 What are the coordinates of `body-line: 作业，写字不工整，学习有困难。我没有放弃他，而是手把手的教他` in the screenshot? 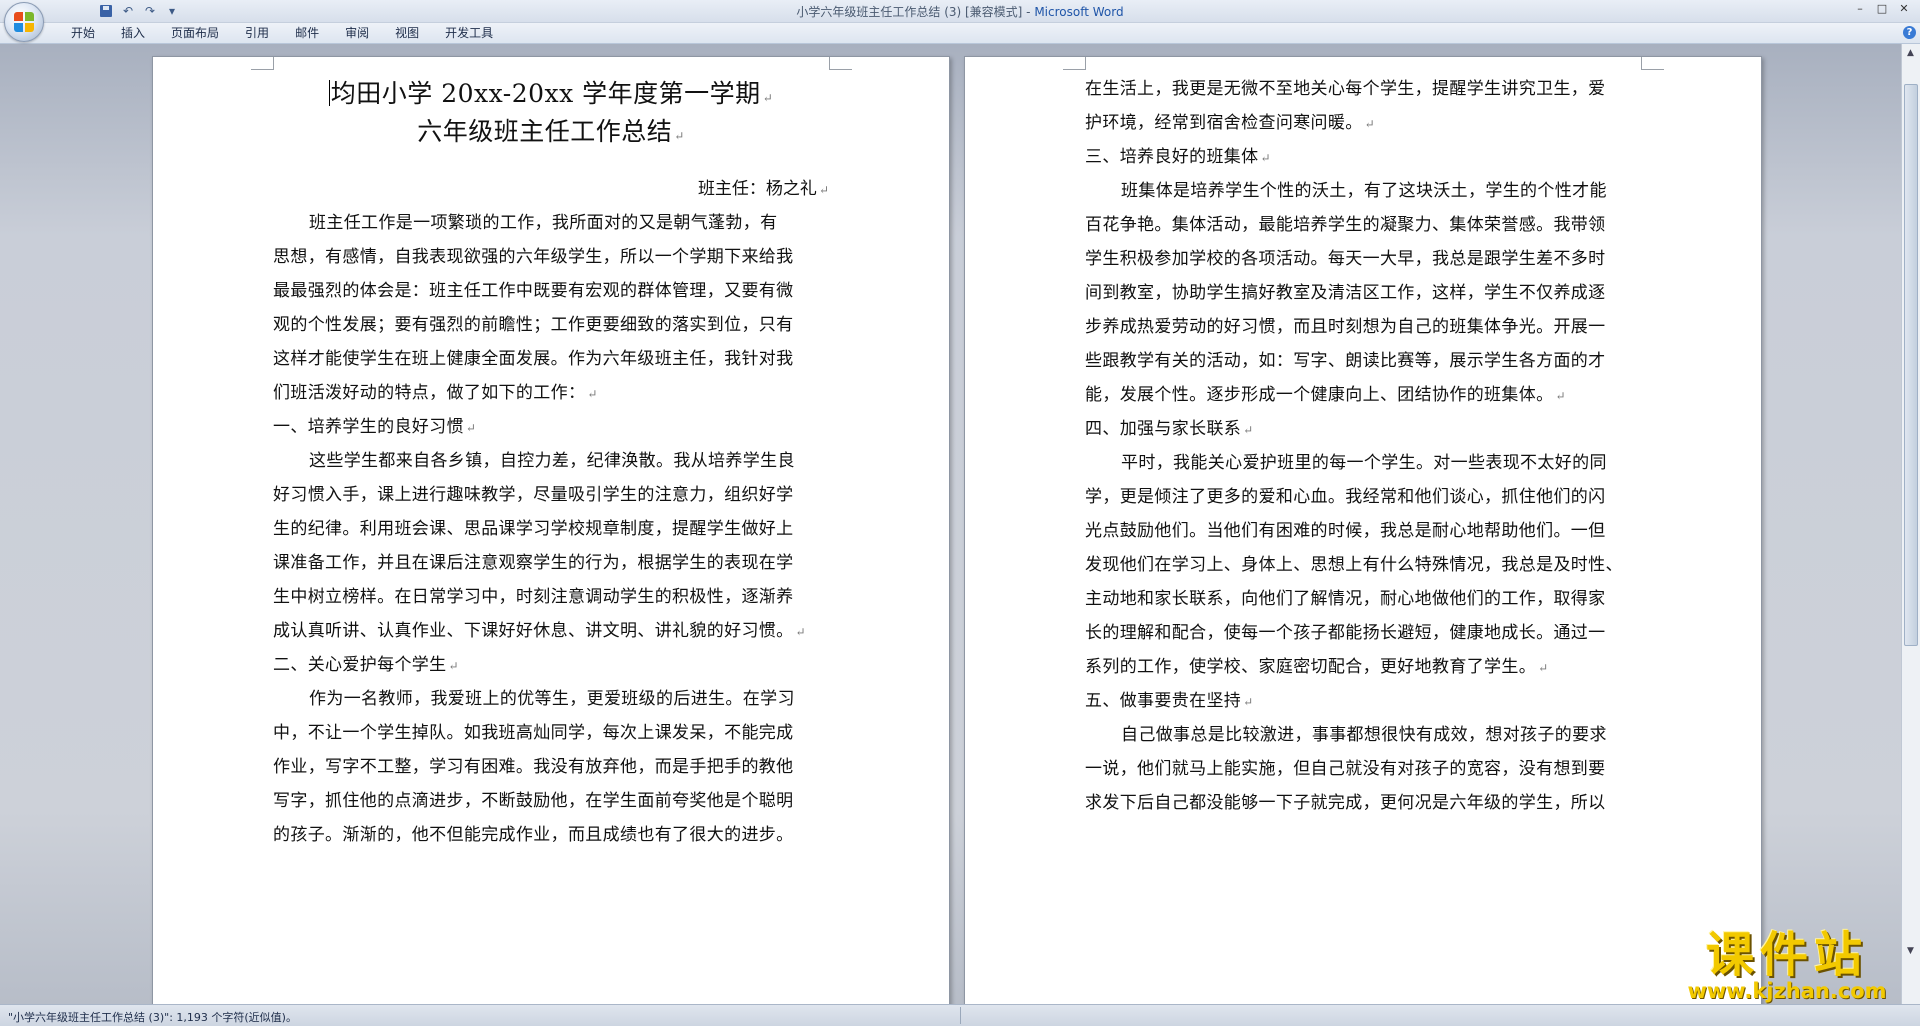 It's located at (533, 767).